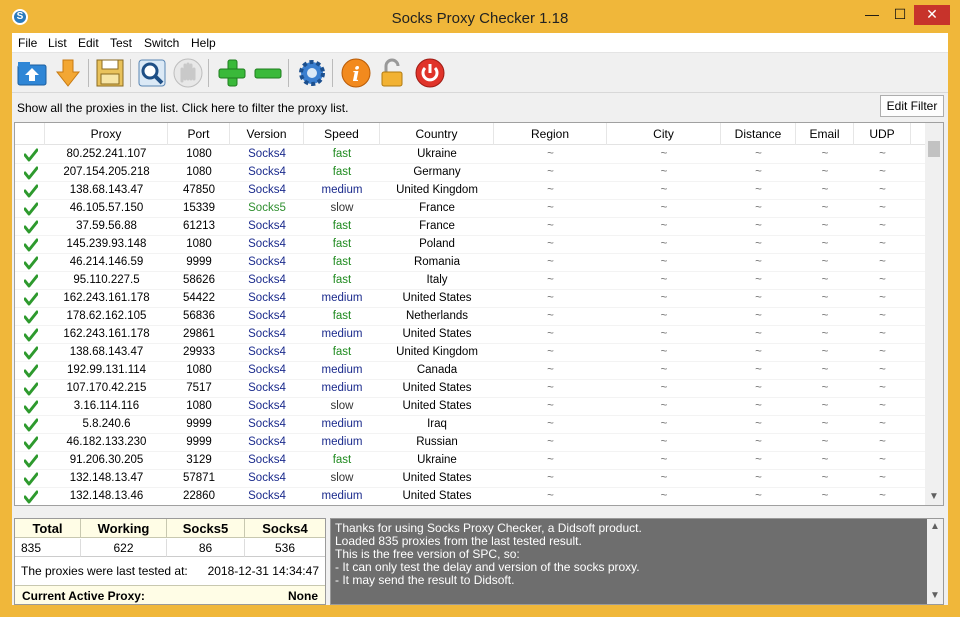  Describe the element at coordinates (342, 424) in the screenshot. I see `cell-speed: medium` at that location.